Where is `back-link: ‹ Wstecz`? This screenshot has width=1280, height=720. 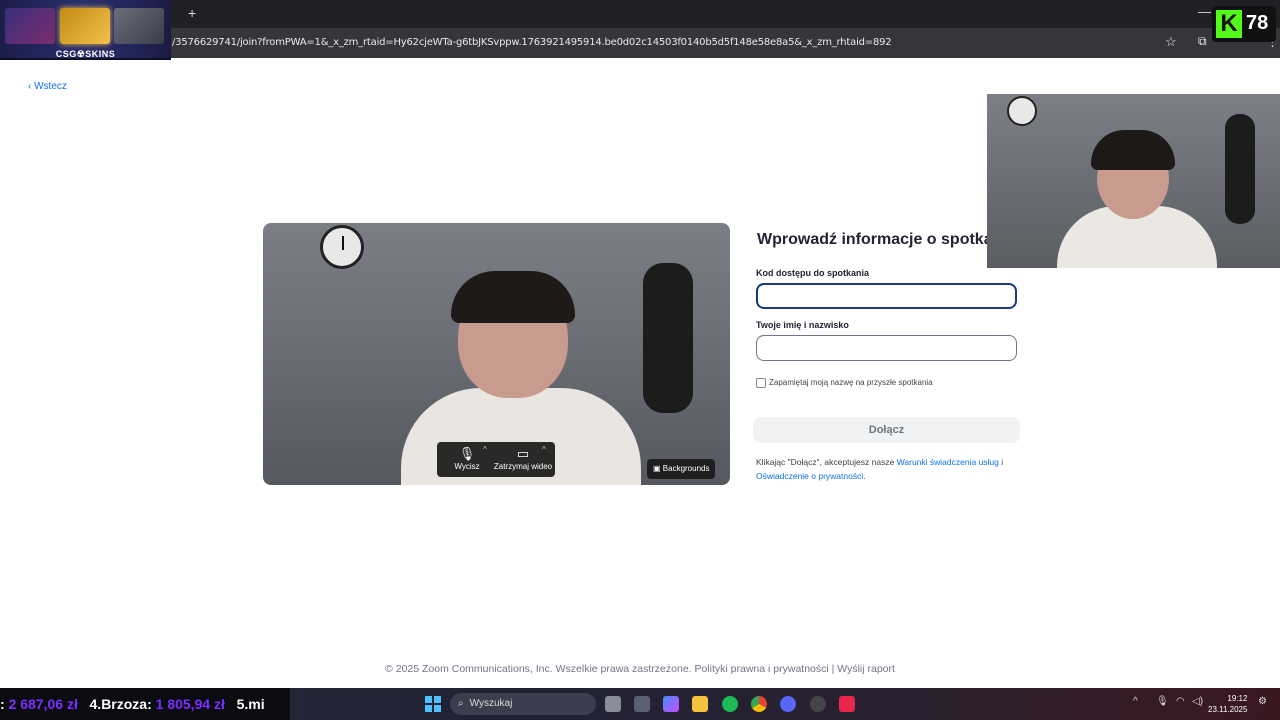 back-link: ‹ Wstecz is located at coordinates (47, 86).